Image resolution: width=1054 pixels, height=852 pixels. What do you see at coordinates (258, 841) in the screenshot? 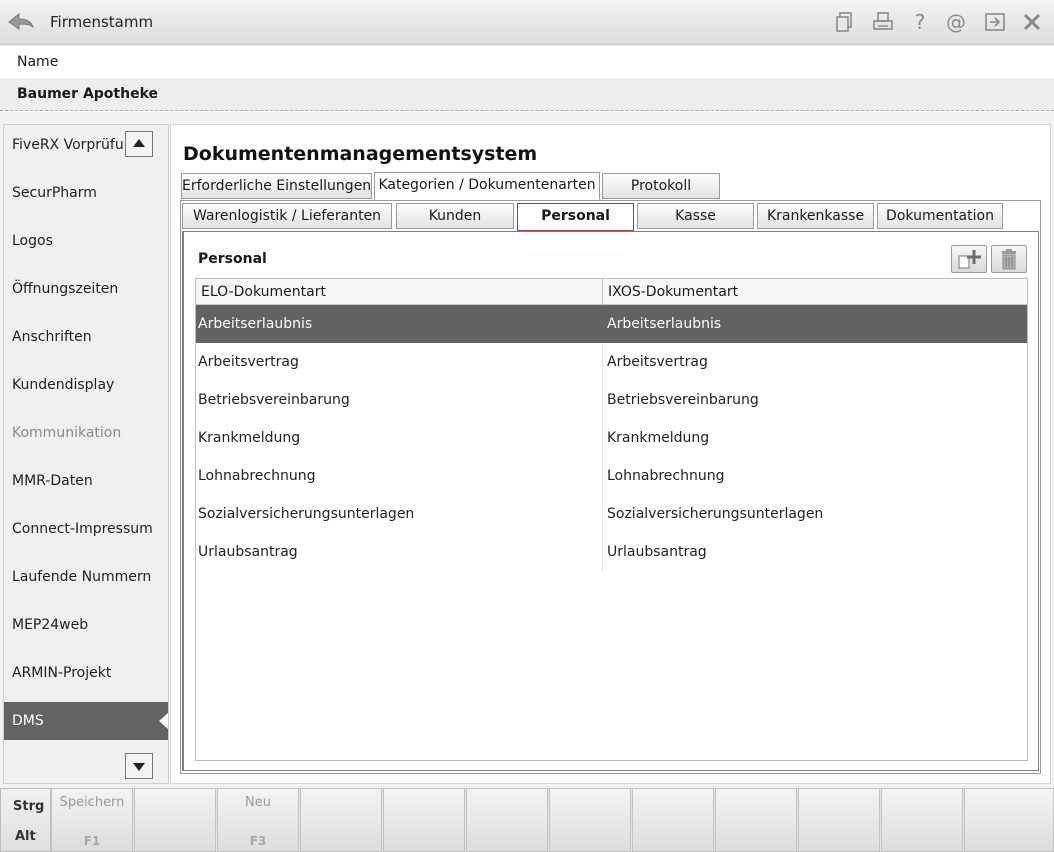
I see `fkey-number: F3` at bounding box center [258, 841].